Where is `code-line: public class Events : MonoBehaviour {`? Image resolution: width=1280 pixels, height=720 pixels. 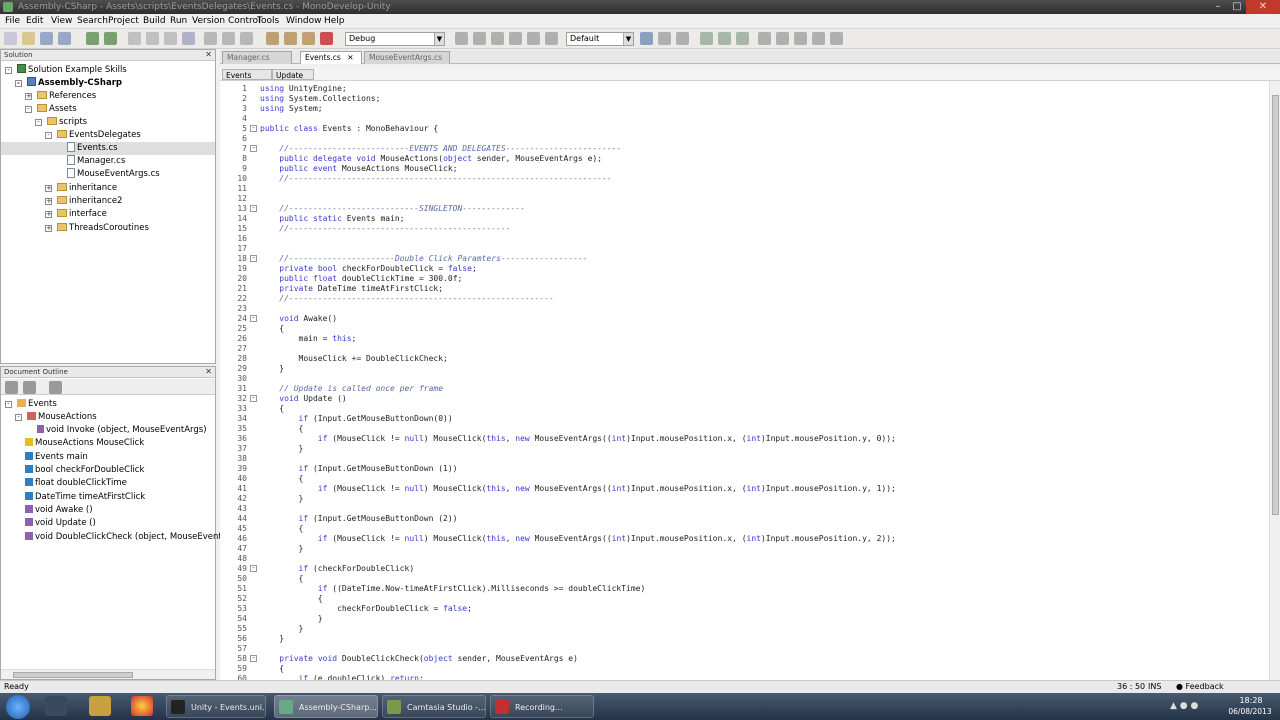 code-line: public class Events : MonoBehaviour { is located at coordinates (349, 129).